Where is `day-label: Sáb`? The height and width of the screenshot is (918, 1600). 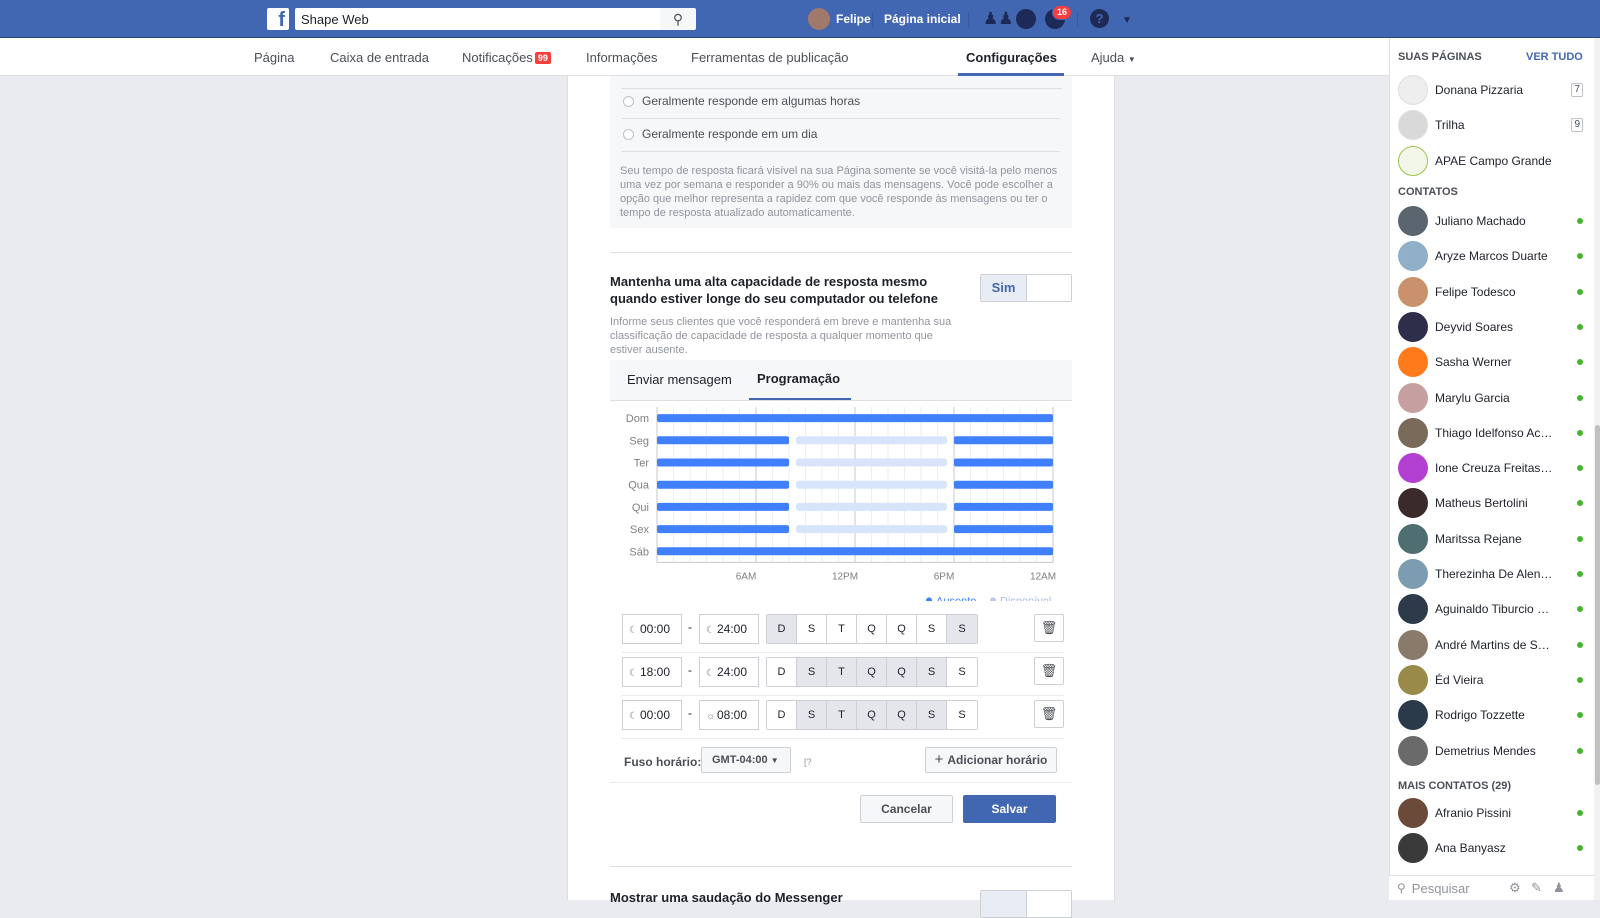 day-label: Sáb is located at coordinates (639, 552).